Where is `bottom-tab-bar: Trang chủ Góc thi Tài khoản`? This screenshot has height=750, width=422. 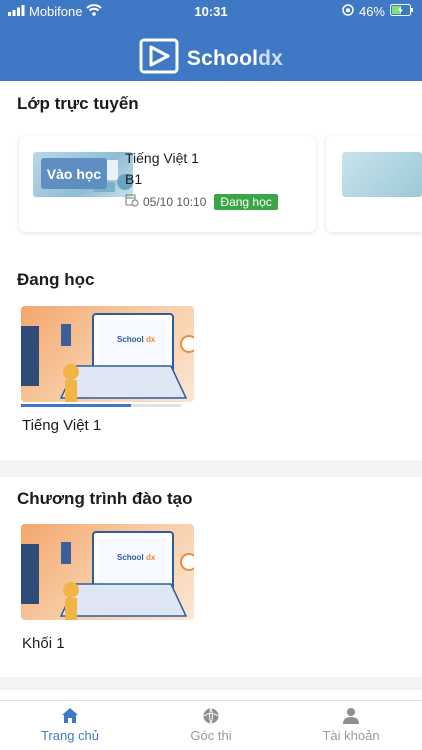 bottom-tab-bar: Trang chủ Góc thi Tài khoản is located at coordinates (211, 725).